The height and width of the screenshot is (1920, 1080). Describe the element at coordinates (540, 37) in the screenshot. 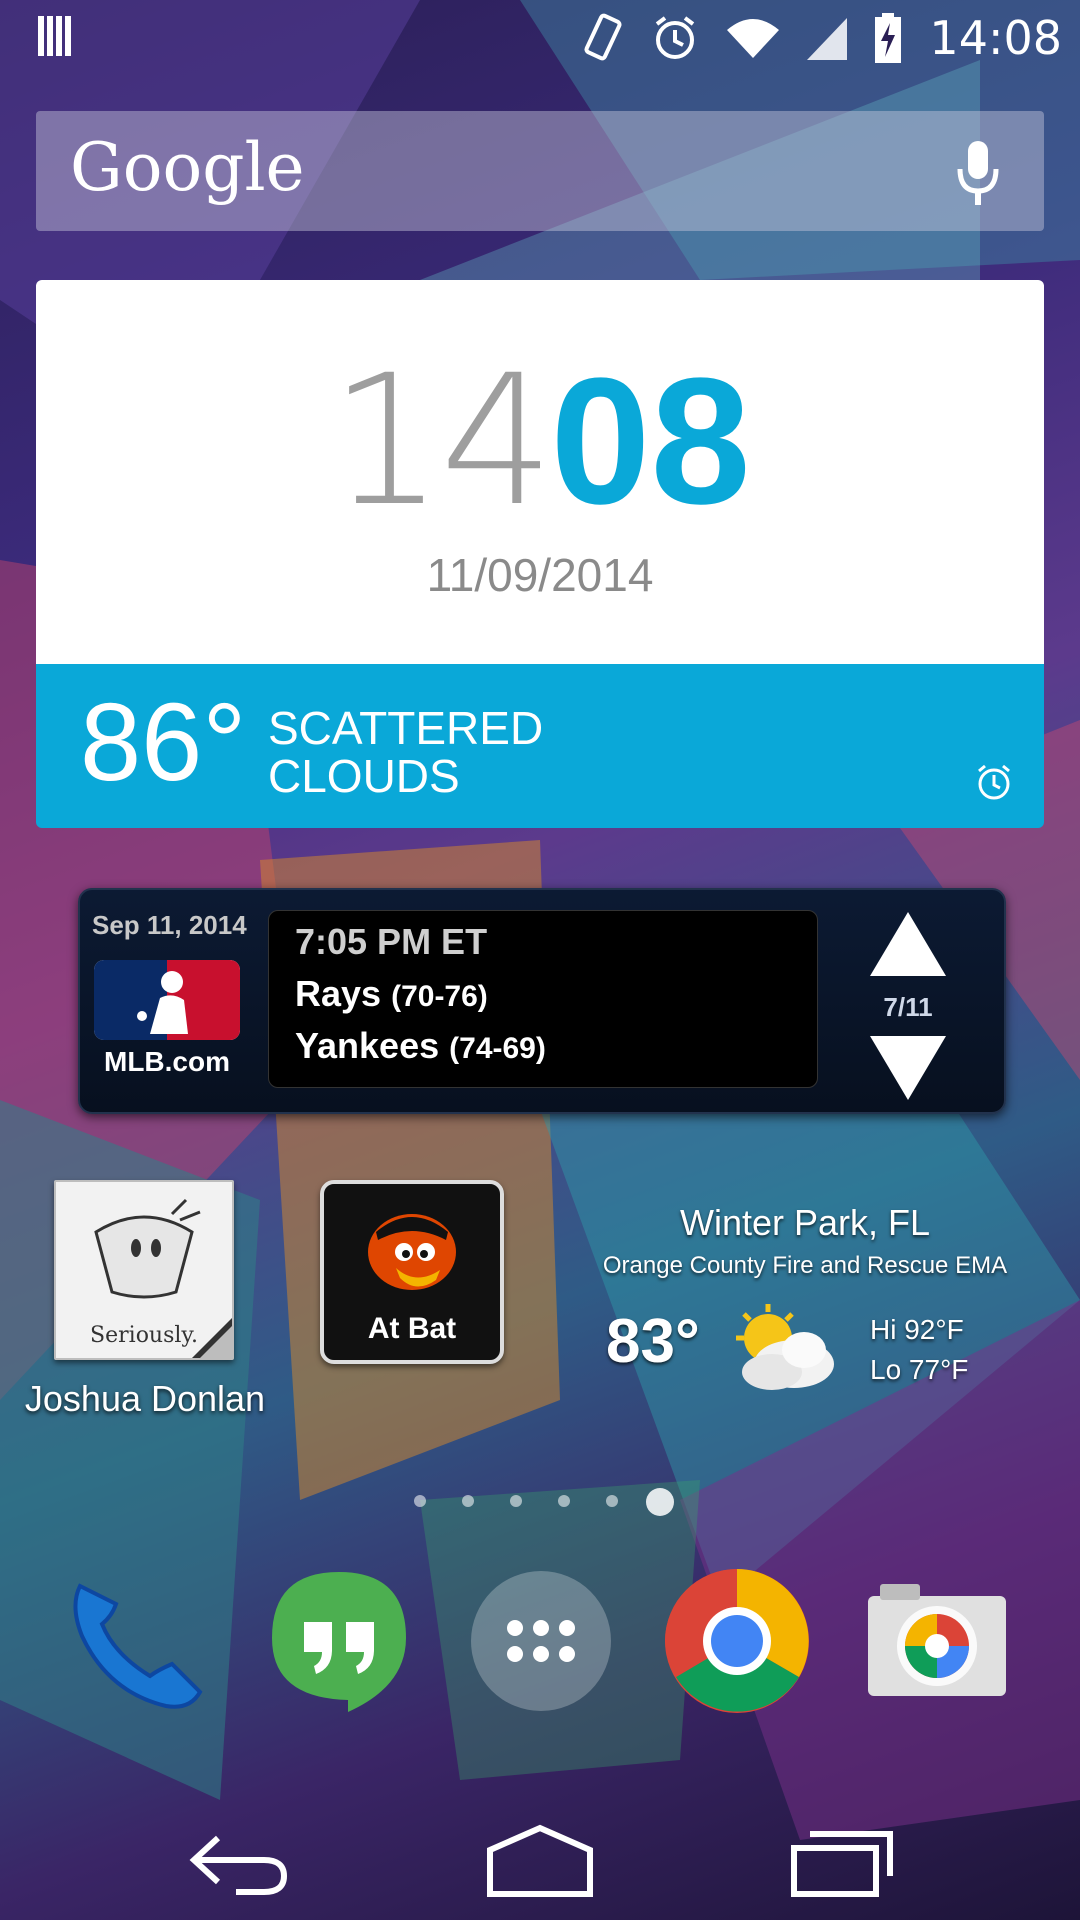

I see `status-bar: 14:08` at that location.